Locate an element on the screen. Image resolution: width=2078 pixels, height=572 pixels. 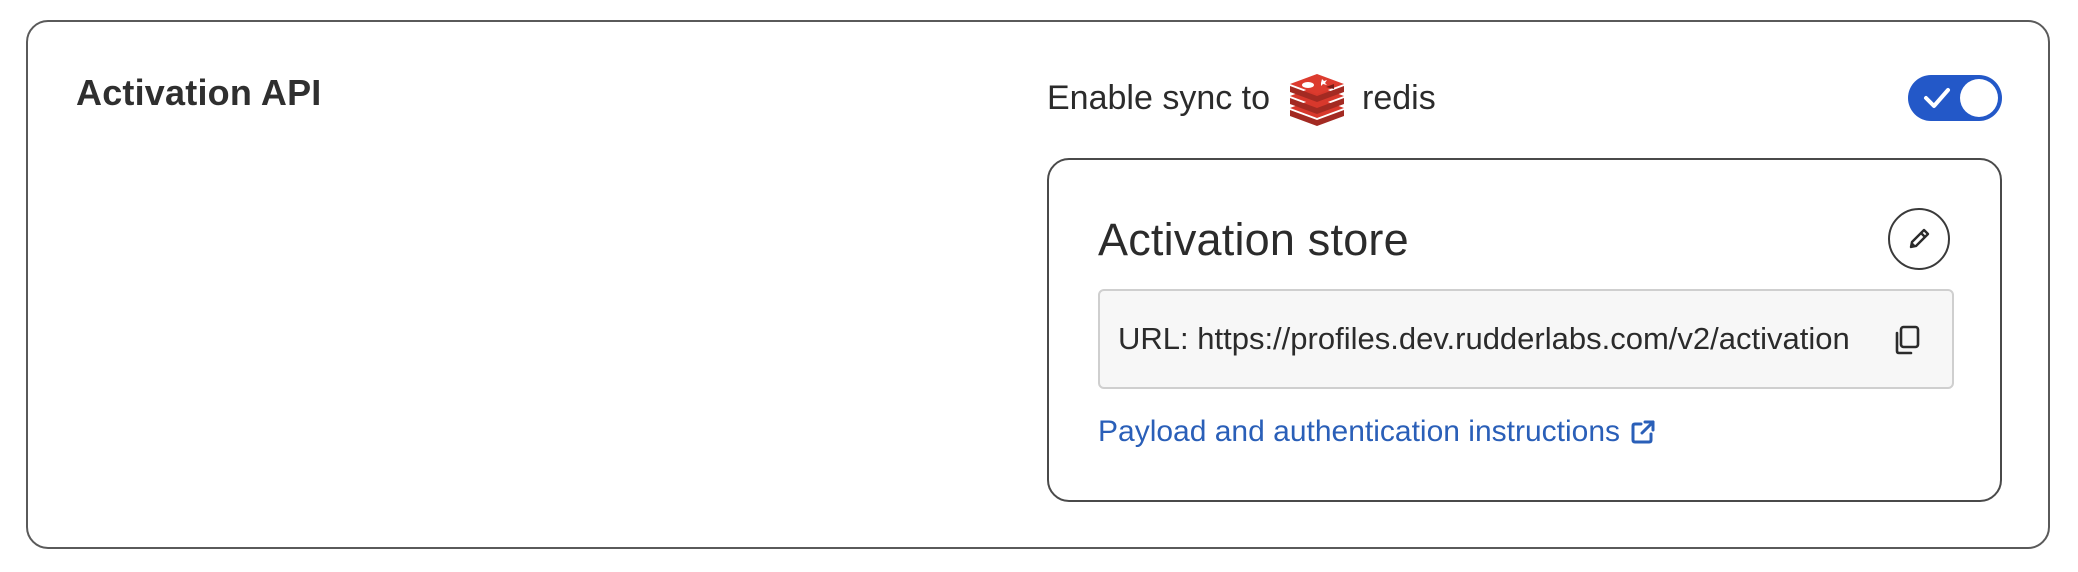
payload-link-label: Payload and authentication instructions is located at coordinates (1359, 431).